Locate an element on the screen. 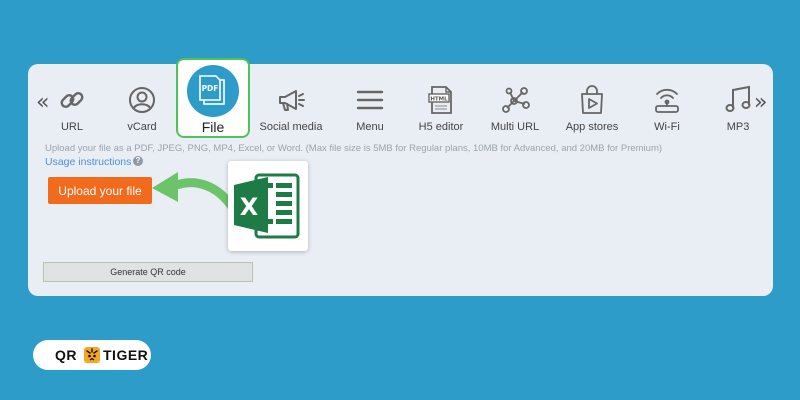  tab-social-media-label: Social media is located at coordinates (291, 127).